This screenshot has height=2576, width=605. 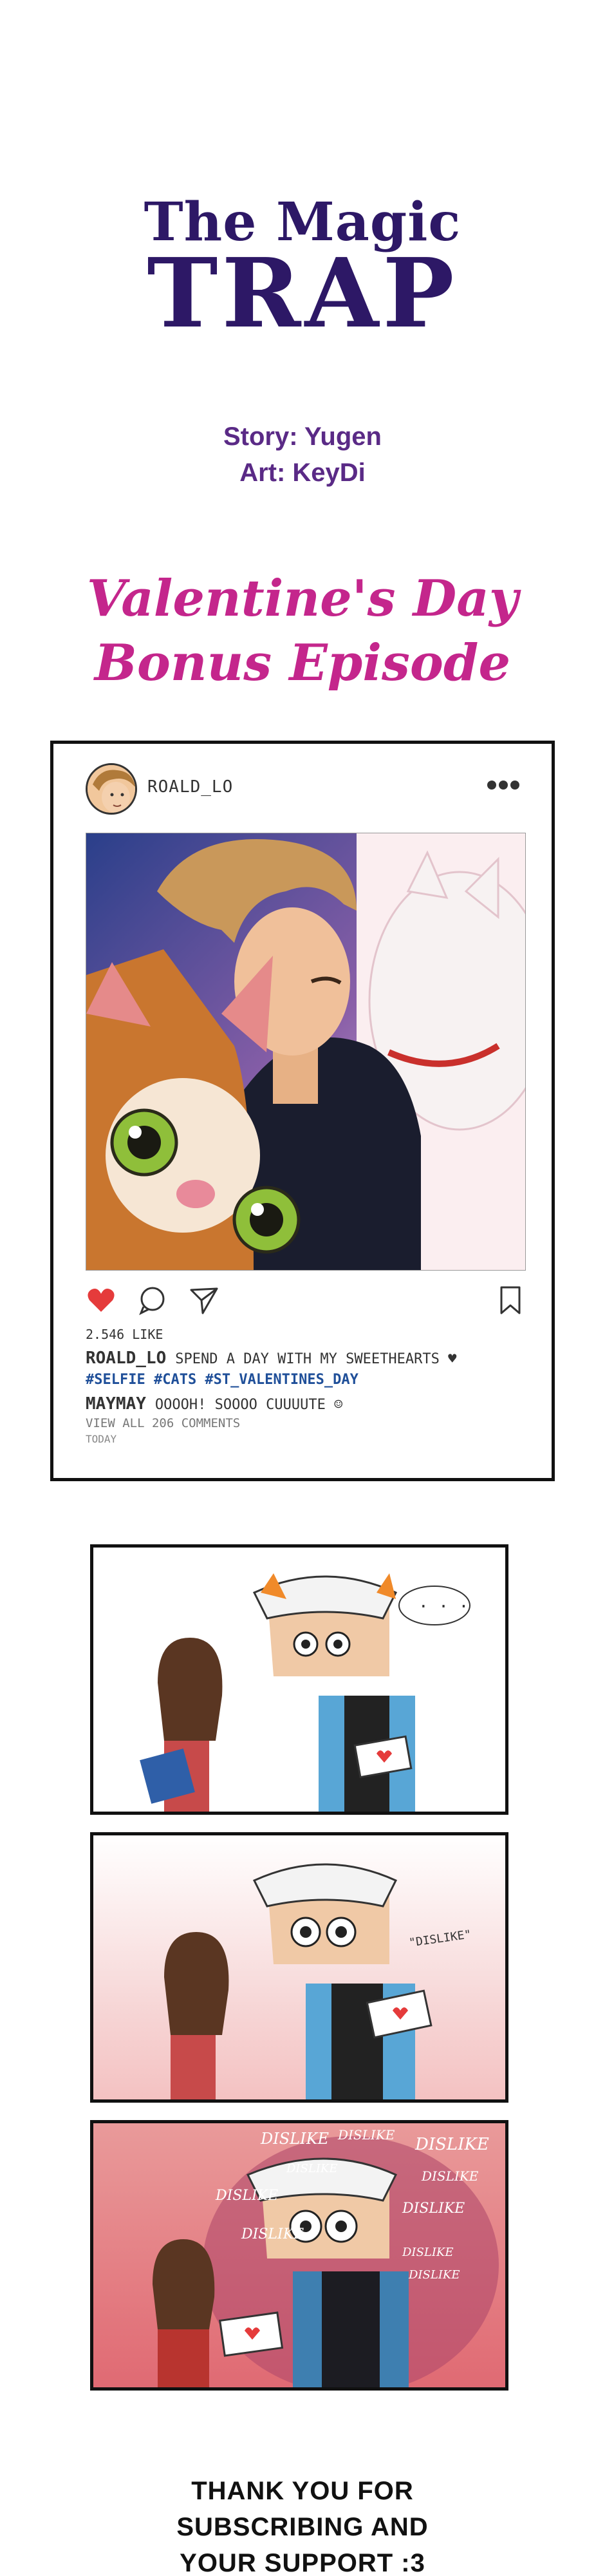 What do you see at coordinates (299, 1679) in the screenshot?
I see `comic-panel-1: . . .` at bounding box center [299, 1679].